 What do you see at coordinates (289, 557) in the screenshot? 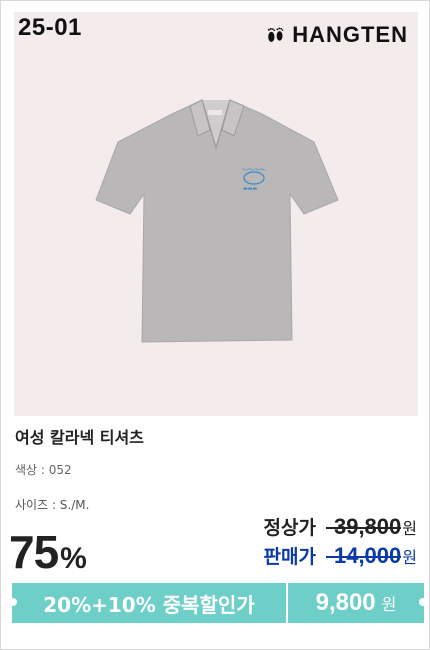
I see `sale-price-label: 판매가` at bounding box center [289, 557].